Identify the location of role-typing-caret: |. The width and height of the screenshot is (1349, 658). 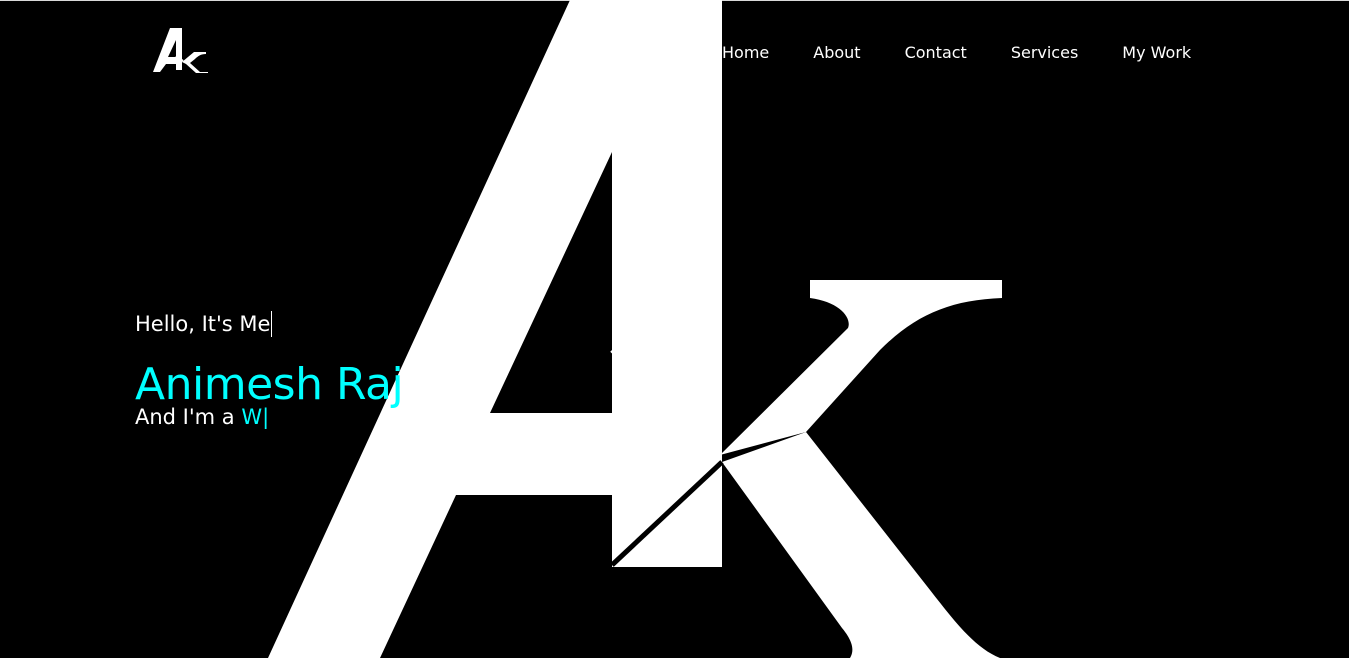
(266, 417).